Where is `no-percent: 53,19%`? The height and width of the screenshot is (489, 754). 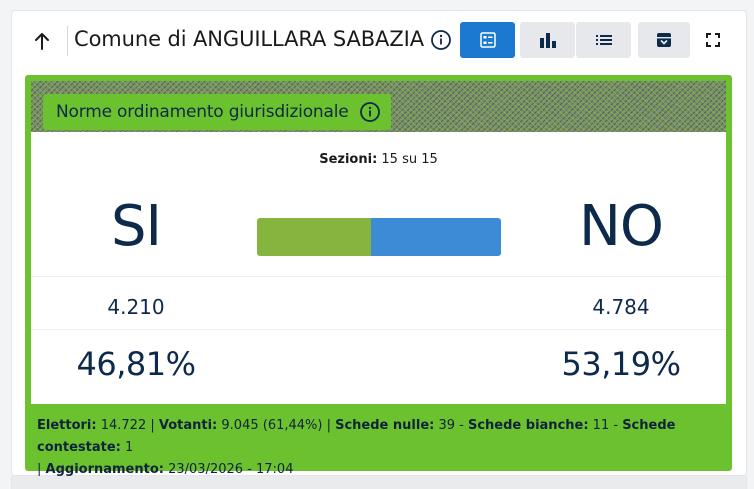 no-percent: 53,19% is located at coordinates (621, 364).